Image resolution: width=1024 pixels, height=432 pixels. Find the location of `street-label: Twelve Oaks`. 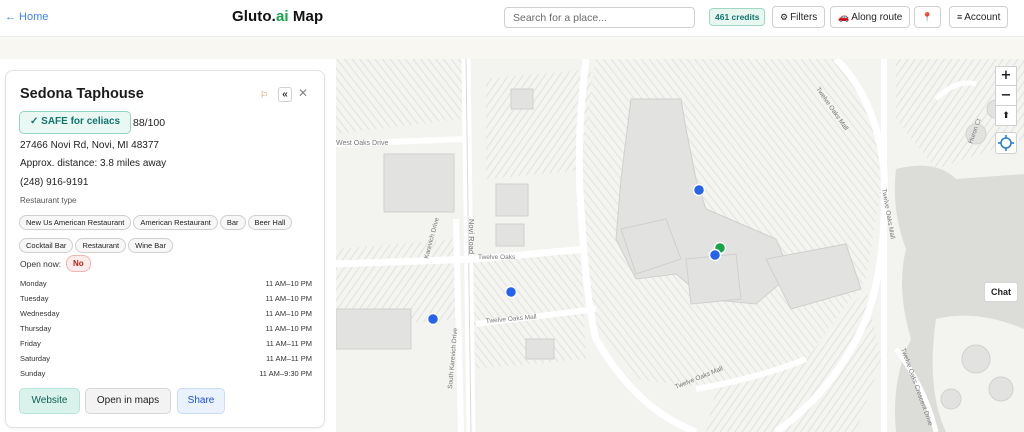

street-label: Twelve Oaks is located at coordinates (497, 257).